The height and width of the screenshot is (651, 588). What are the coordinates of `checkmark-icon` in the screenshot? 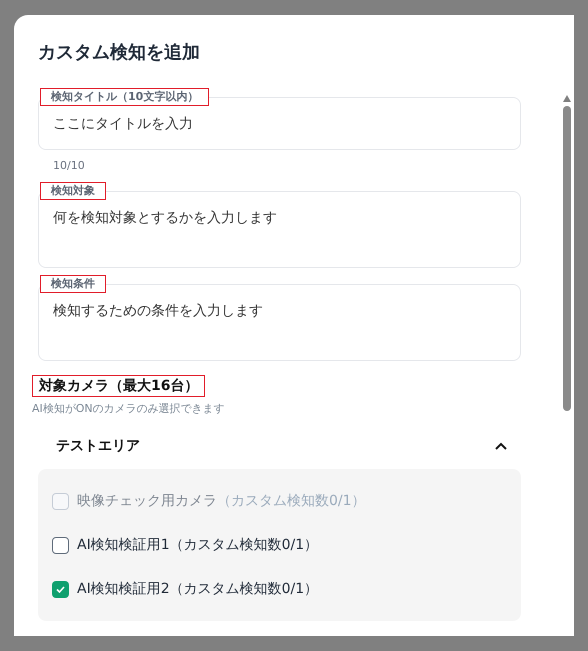 It's located at (60, 589).